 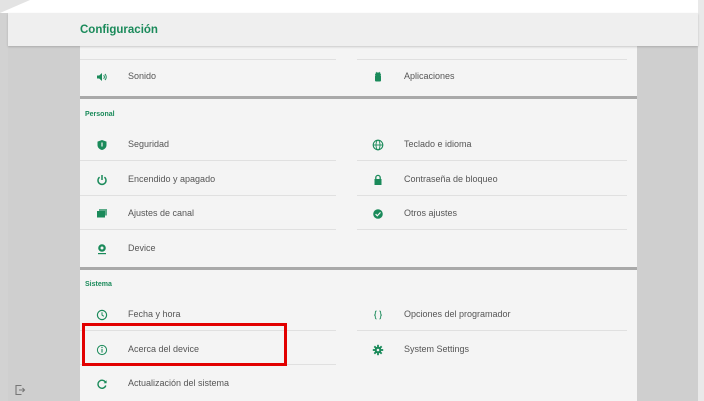 What do you see at coordinates (20, 390) in the screenshot?
I see `exit-icon` at bounding box center [20, 390].